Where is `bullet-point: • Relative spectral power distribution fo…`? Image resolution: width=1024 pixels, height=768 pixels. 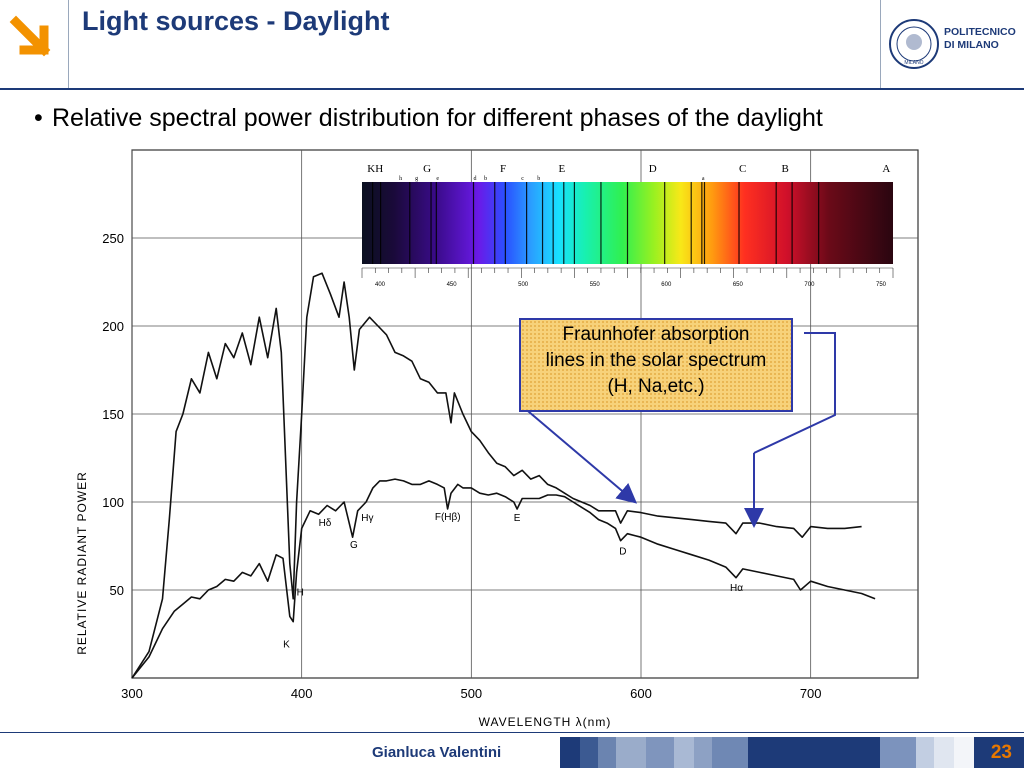
bullet-point: • Relative spectral power distribution fo… is located at coordinates (428, 118).